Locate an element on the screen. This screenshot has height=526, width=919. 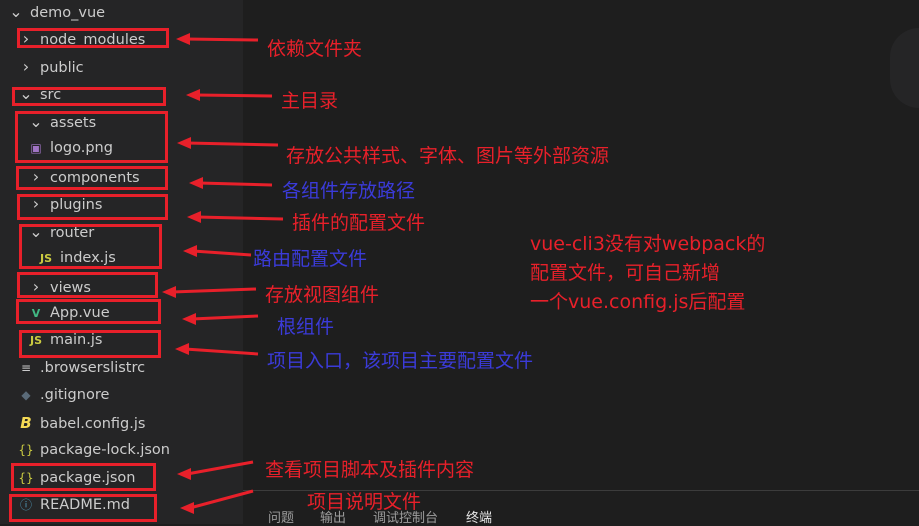
note-node-modules: 依赖文件夹 is located at coordinates (315, 49).